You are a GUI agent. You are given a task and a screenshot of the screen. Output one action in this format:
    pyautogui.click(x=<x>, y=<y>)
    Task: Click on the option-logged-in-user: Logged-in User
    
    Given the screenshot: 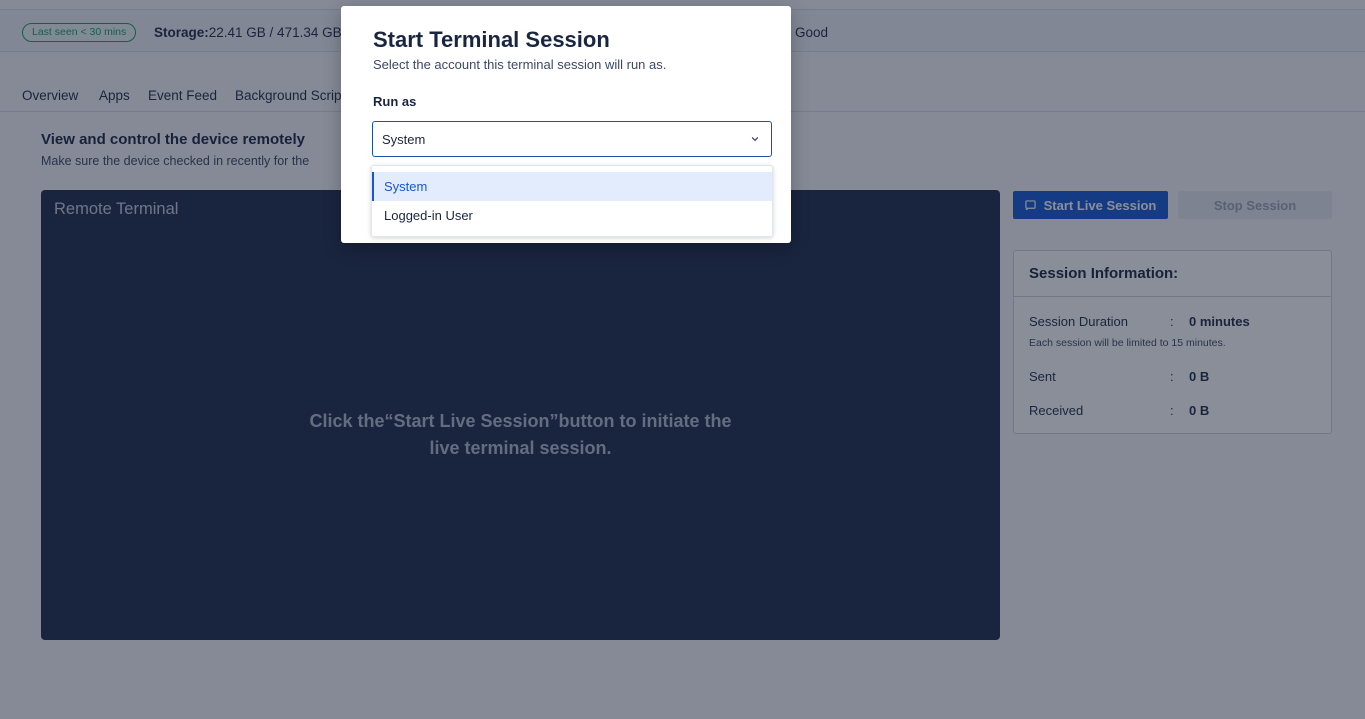 What is the action you would take?
    pyautogui.click(x=572, y=215)
    